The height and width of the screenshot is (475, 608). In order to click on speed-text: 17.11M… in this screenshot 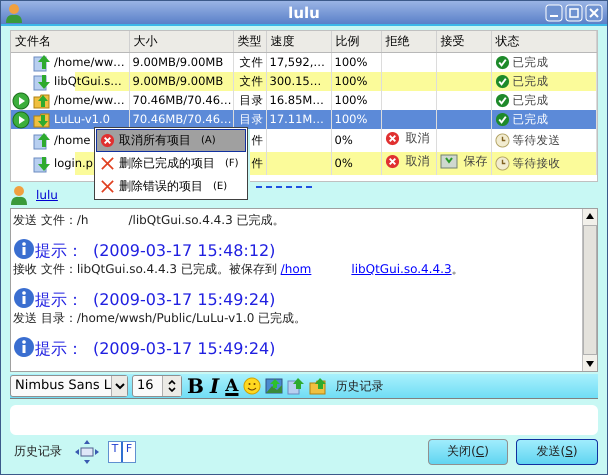, I will do `click(297, 119)`.